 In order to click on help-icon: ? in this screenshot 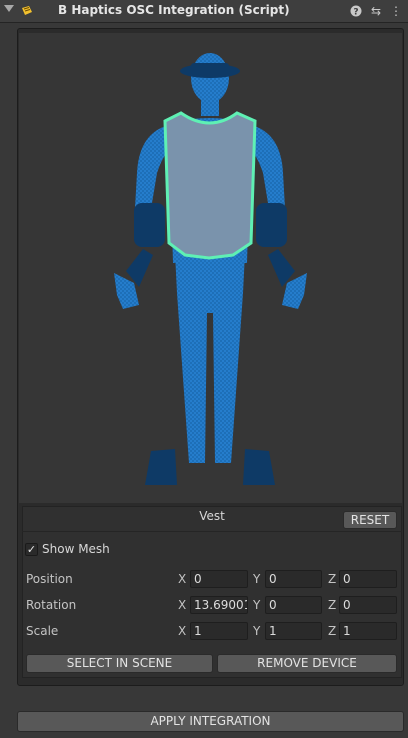, I will do `click(356, 11)`.